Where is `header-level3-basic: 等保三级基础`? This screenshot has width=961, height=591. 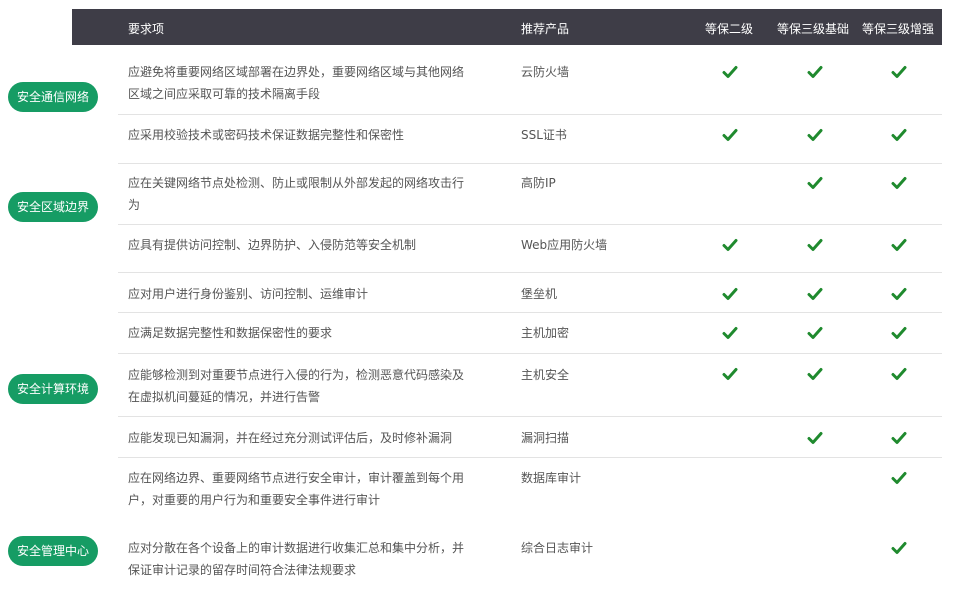 header-level3-basic: 等保三级基础 is located at coordinates (813, 29).